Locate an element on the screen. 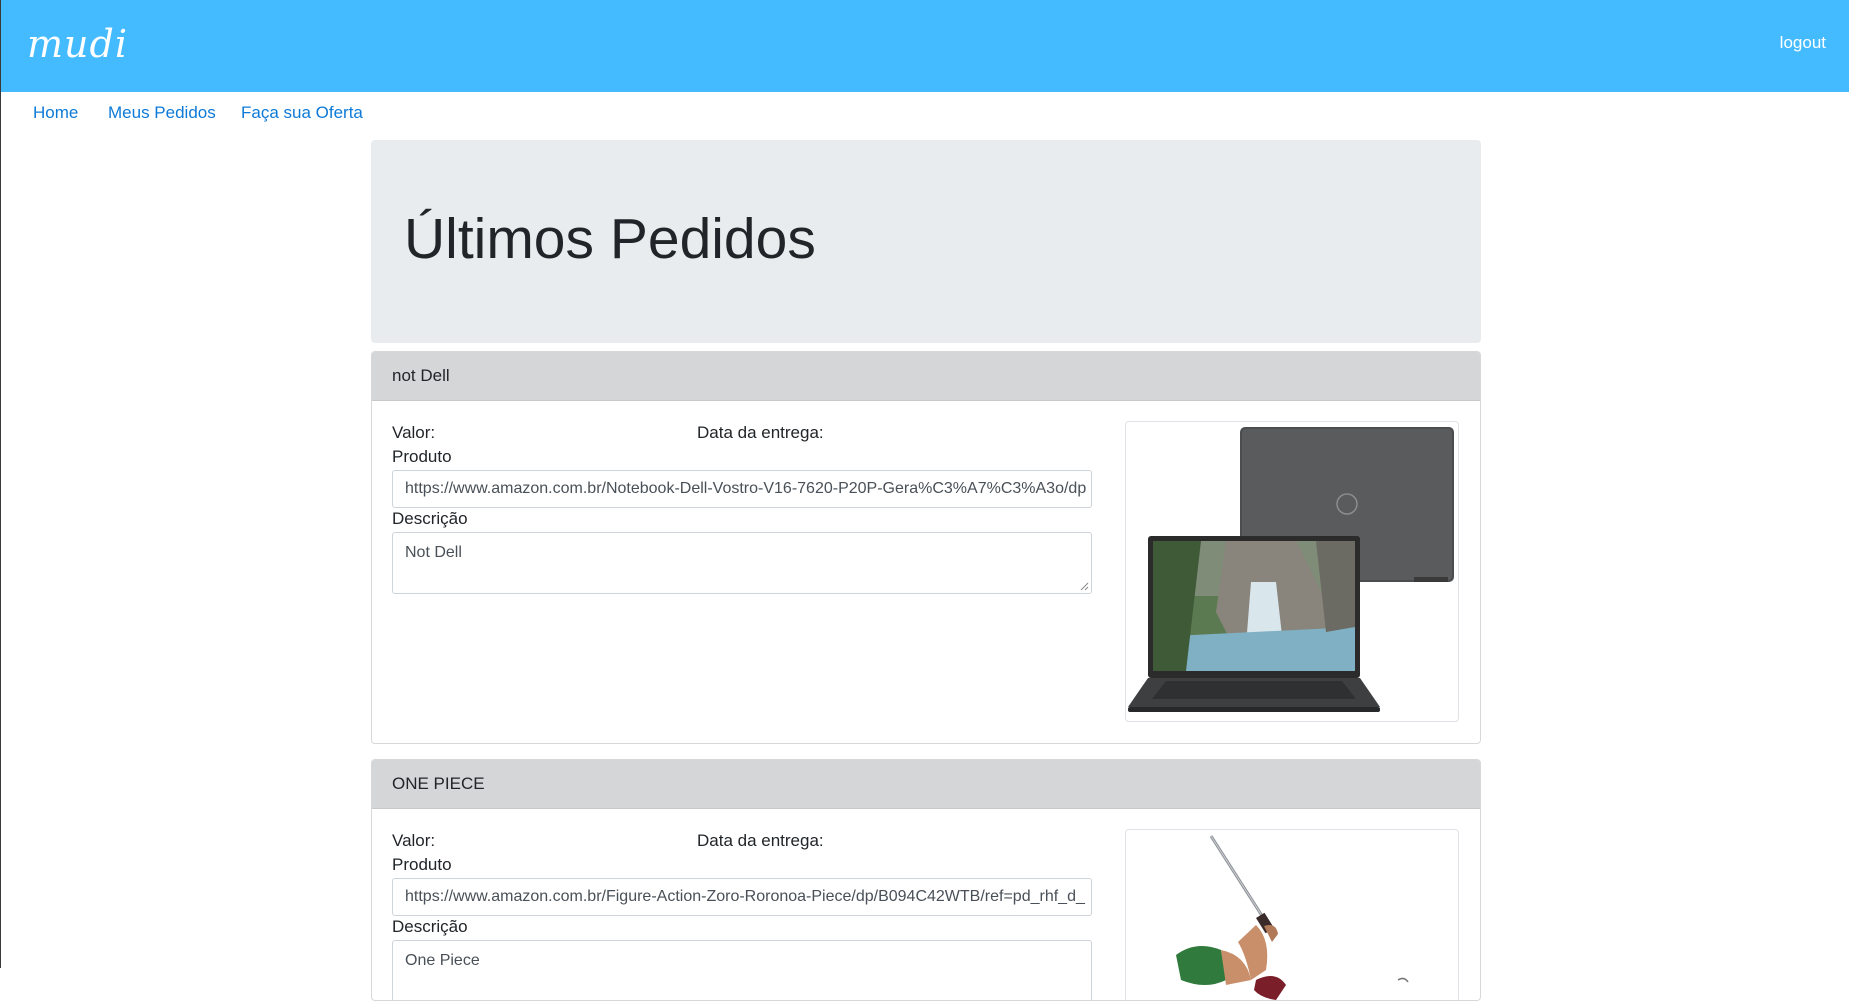  brand-logo: mudi is located at coordinates (77, 44).